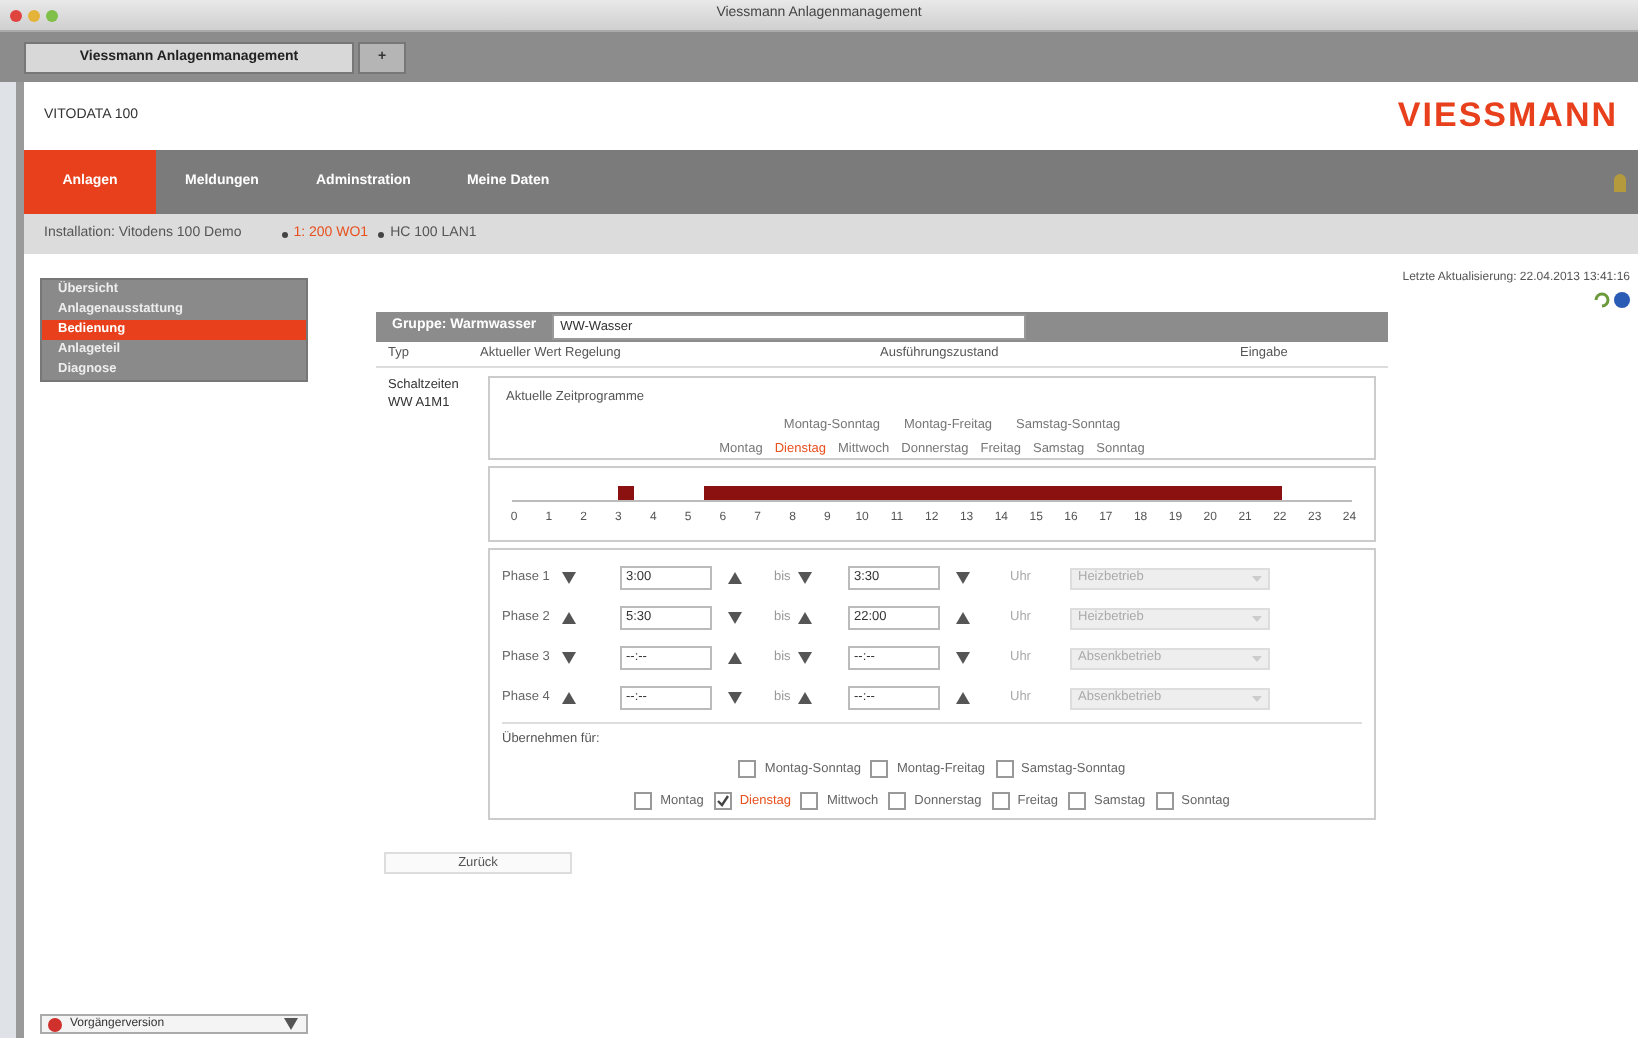 The image size is (1638, 1038). I want to click on schedule-bar, so click(626, 493).